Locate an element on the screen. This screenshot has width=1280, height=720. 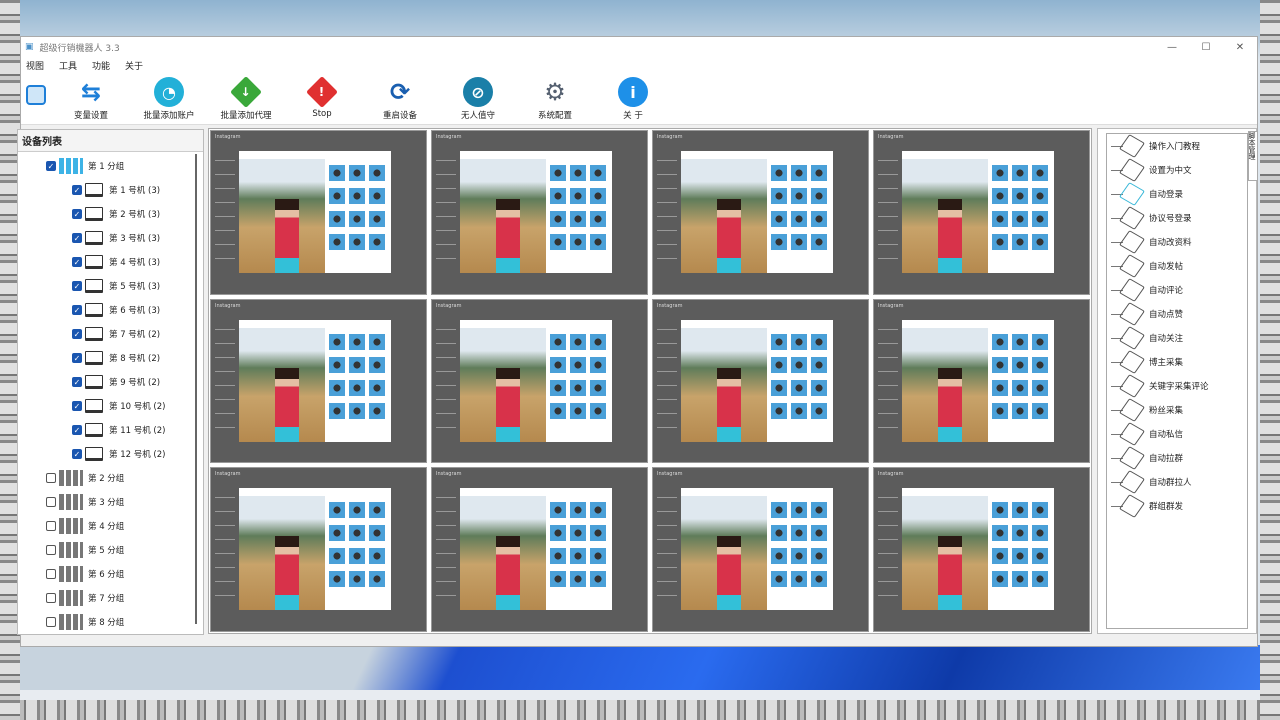
screen-app-name: Instagram is located at coordinates (670, 305).